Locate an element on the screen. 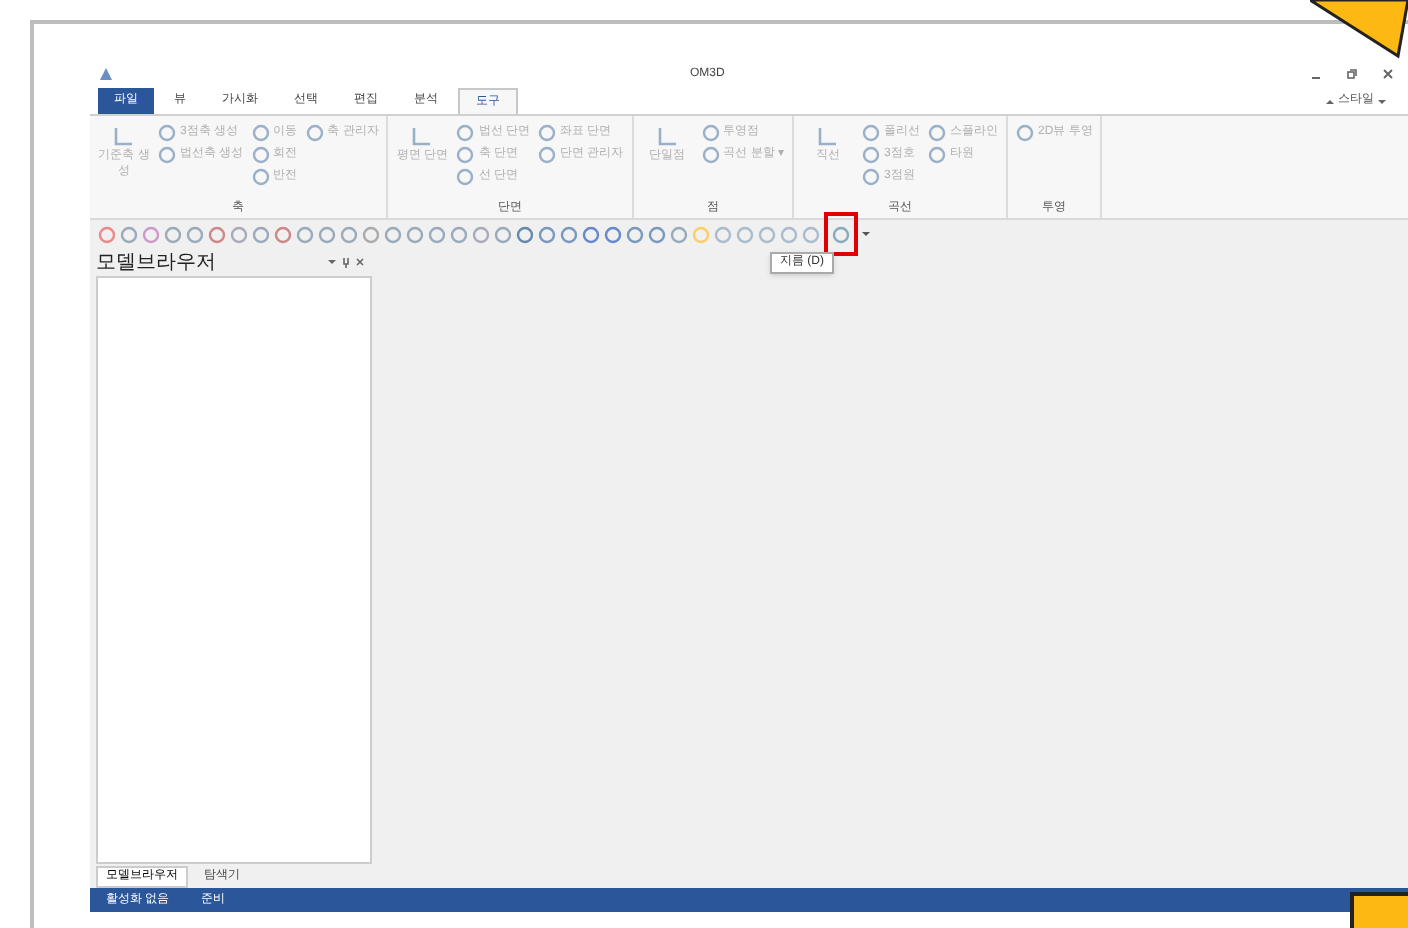 The height and width of the screenshot is (928, 1408). app-logo-icon is located at coordinates (106, 74).